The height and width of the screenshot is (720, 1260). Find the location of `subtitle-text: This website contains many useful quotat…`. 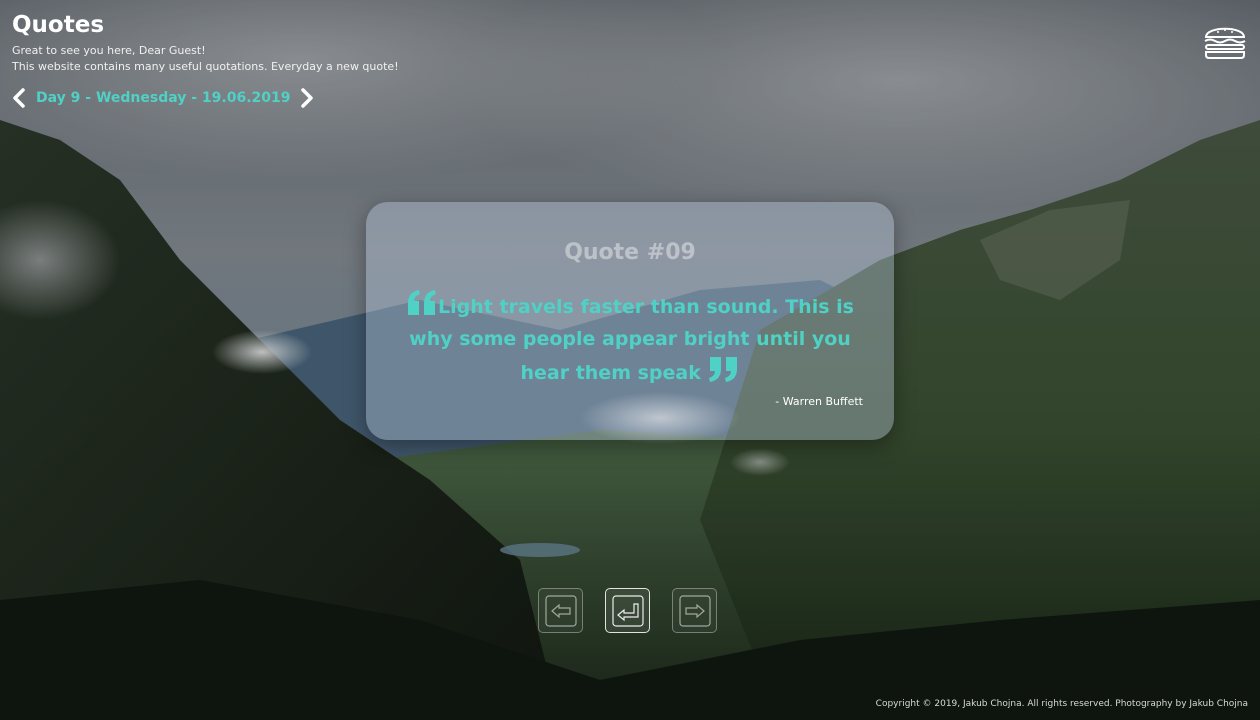

subtitle-text: This website contains many useful quotat… is located at coordinates (205, 66).